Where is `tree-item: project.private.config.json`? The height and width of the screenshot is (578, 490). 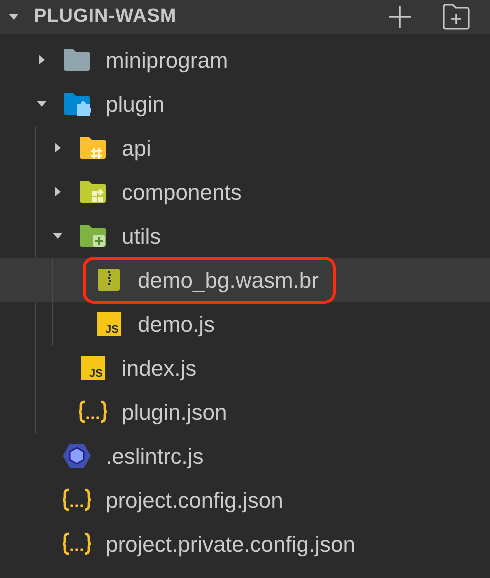
tree-item: project.private.config.json is located at coordinates (245, 544).